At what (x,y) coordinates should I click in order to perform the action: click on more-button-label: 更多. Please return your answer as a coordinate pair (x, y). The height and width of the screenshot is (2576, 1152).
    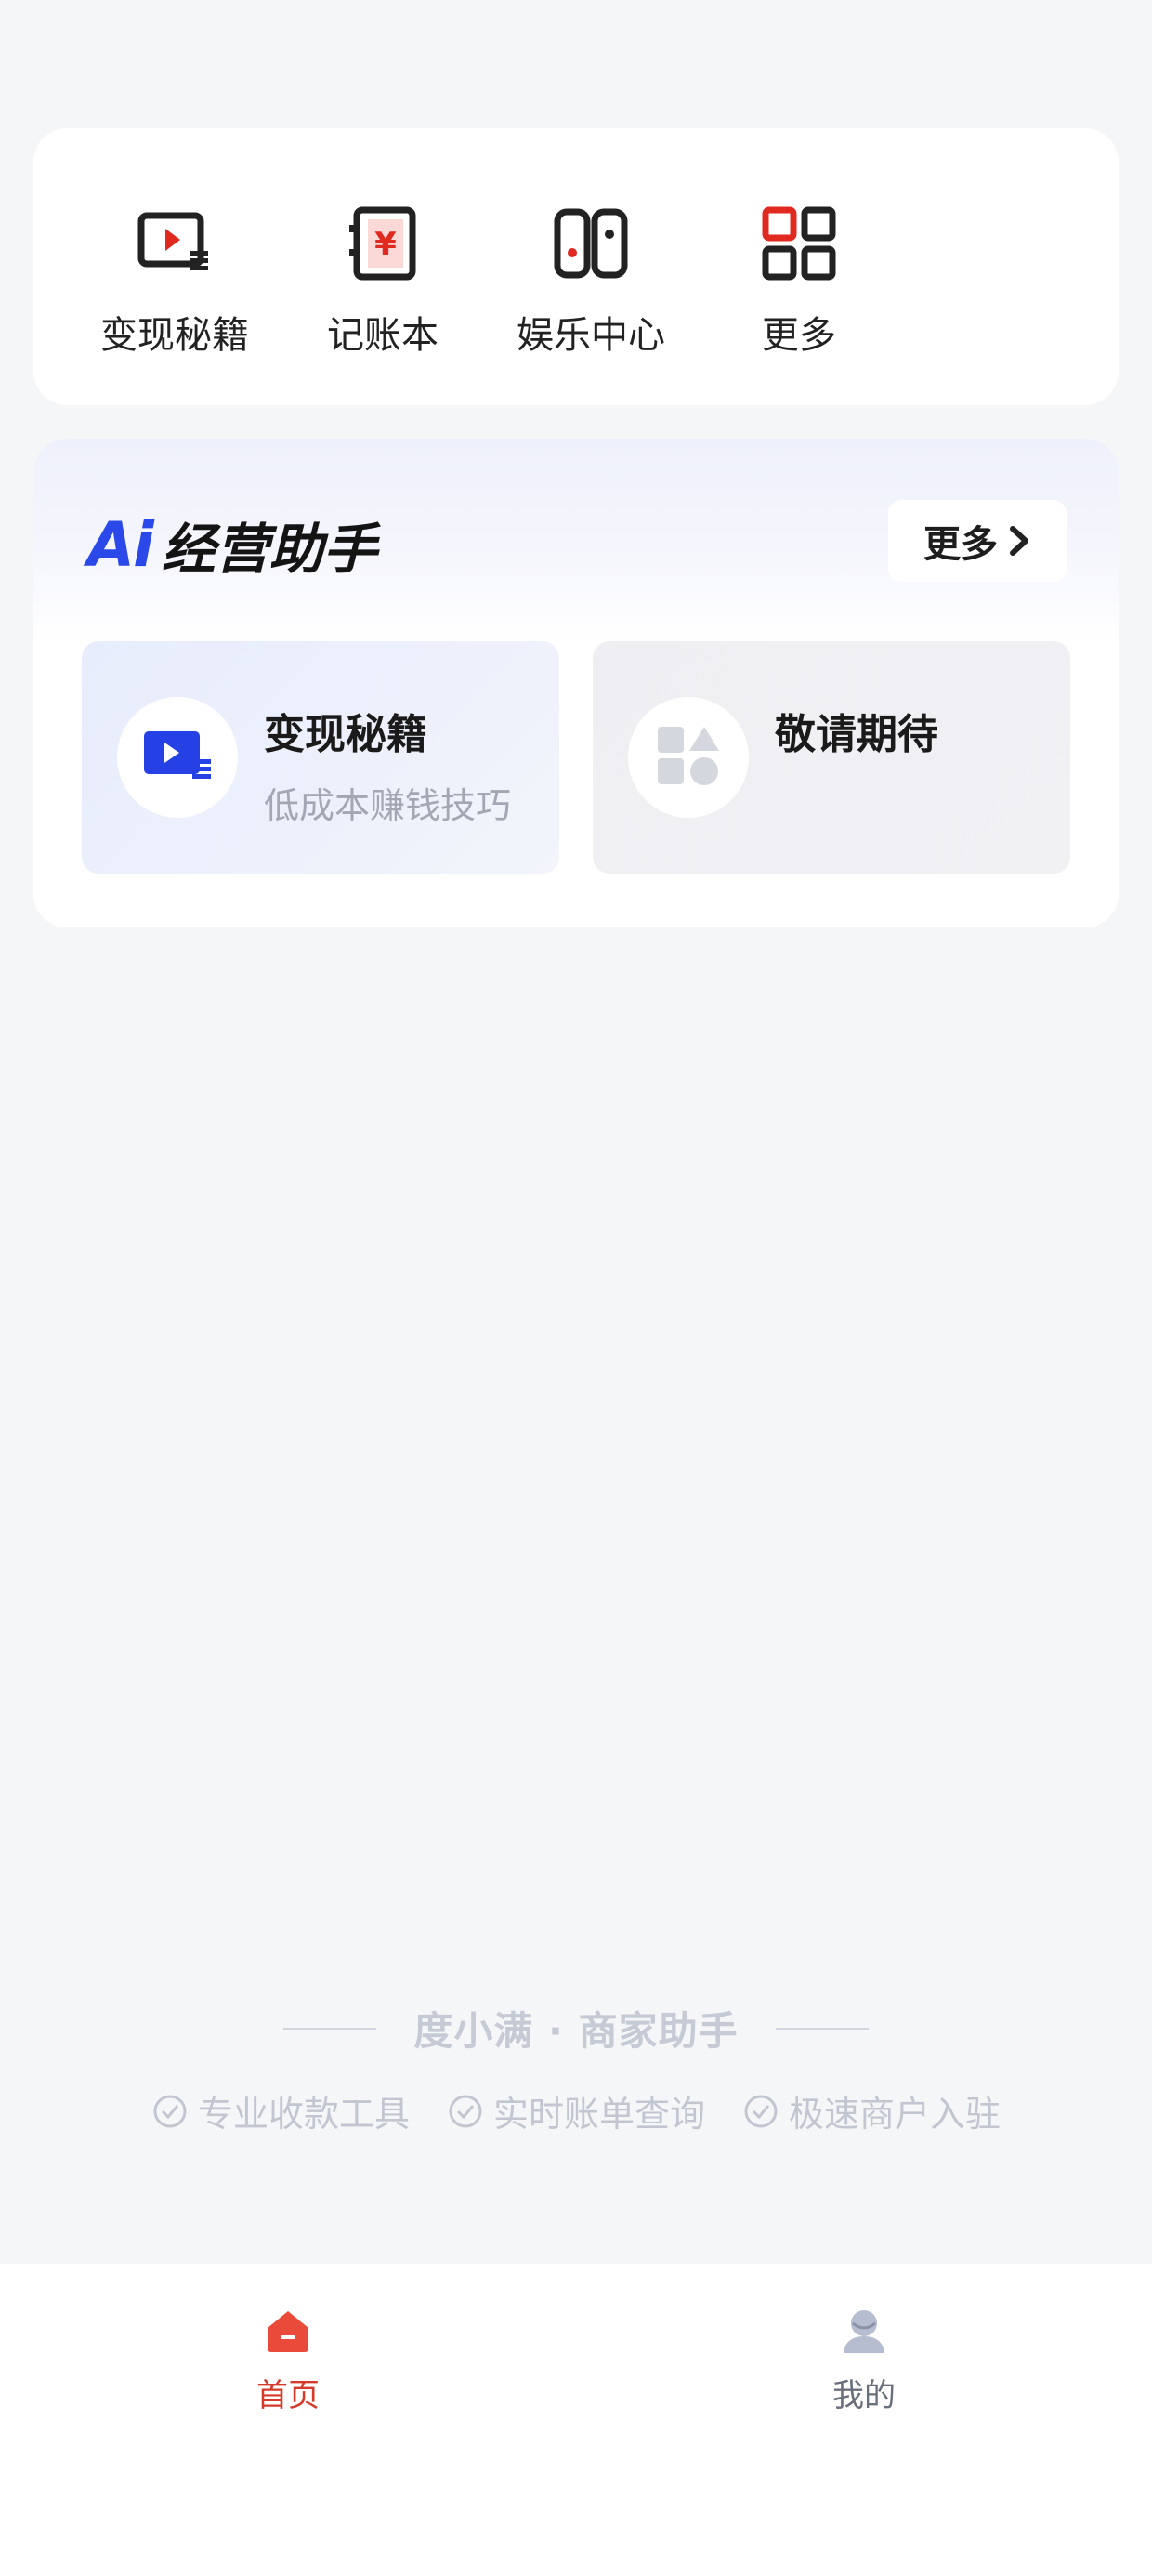
    Looking at the image, I should click on (961, 544).